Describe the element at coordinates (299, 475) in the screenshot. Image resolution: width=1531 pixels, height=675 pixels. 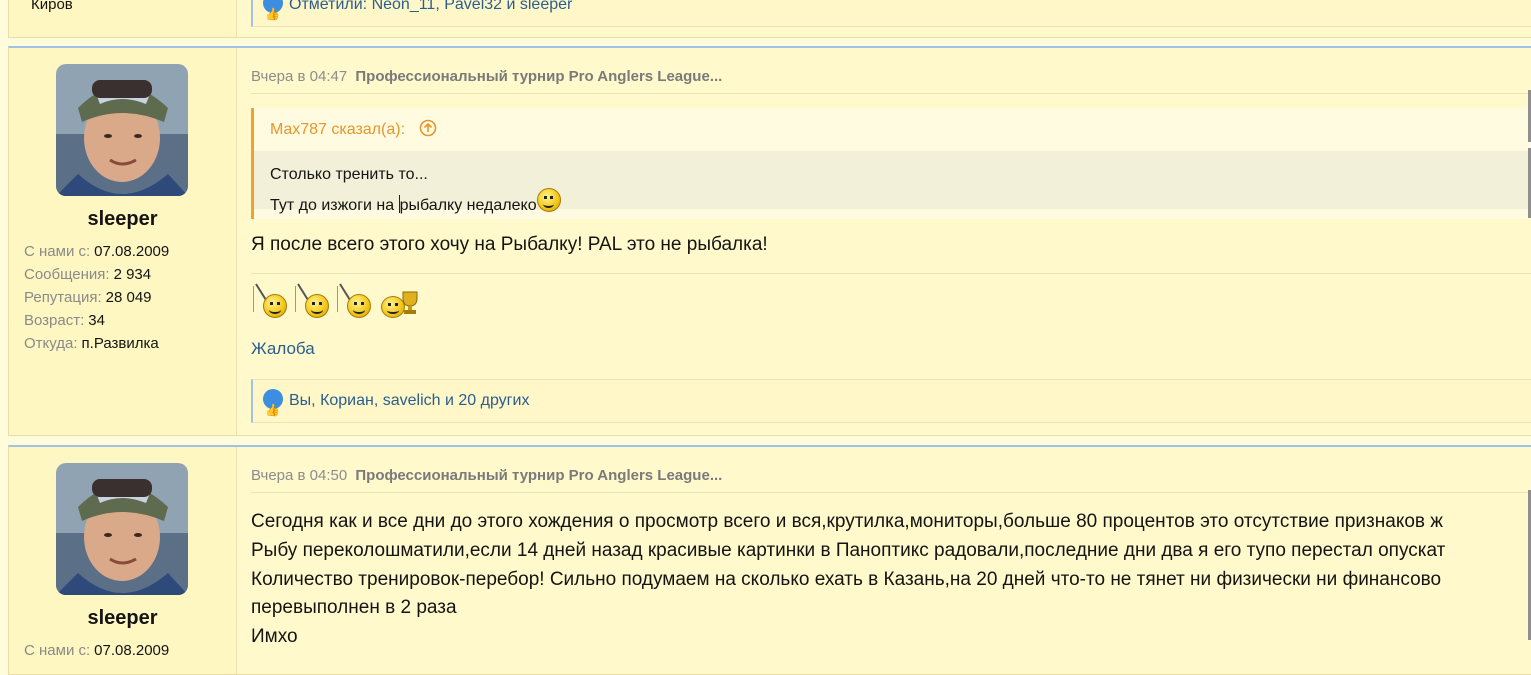
I see `post-time: Вчера в 04:50` at that location.